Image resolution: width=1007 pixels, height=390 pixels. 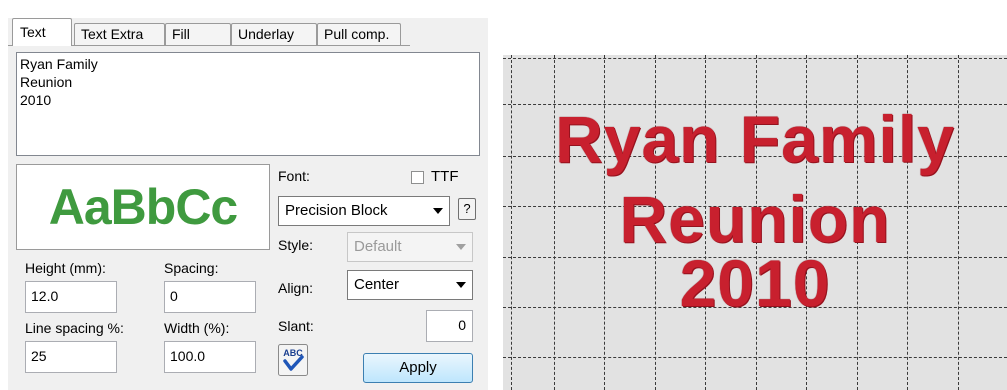 What do you see at coordinates (378, 246) in the screenshot?
I see `style-select-value: Default` at bounding box center [378, 246].